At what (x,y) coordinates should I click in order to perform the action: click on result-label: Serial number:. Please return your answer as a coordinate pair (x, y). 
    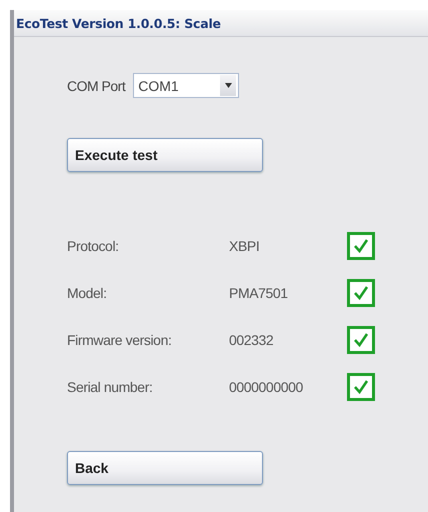
    Looking at the image, I should click on (110, 387).